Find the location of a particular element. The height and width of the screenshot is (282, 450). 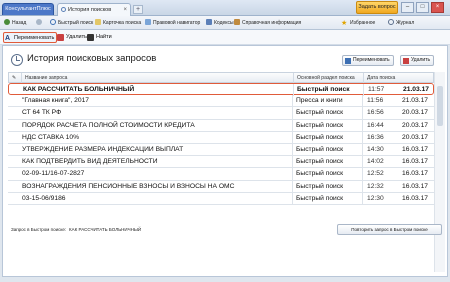

forward-button is located at coordinates (40, 23).